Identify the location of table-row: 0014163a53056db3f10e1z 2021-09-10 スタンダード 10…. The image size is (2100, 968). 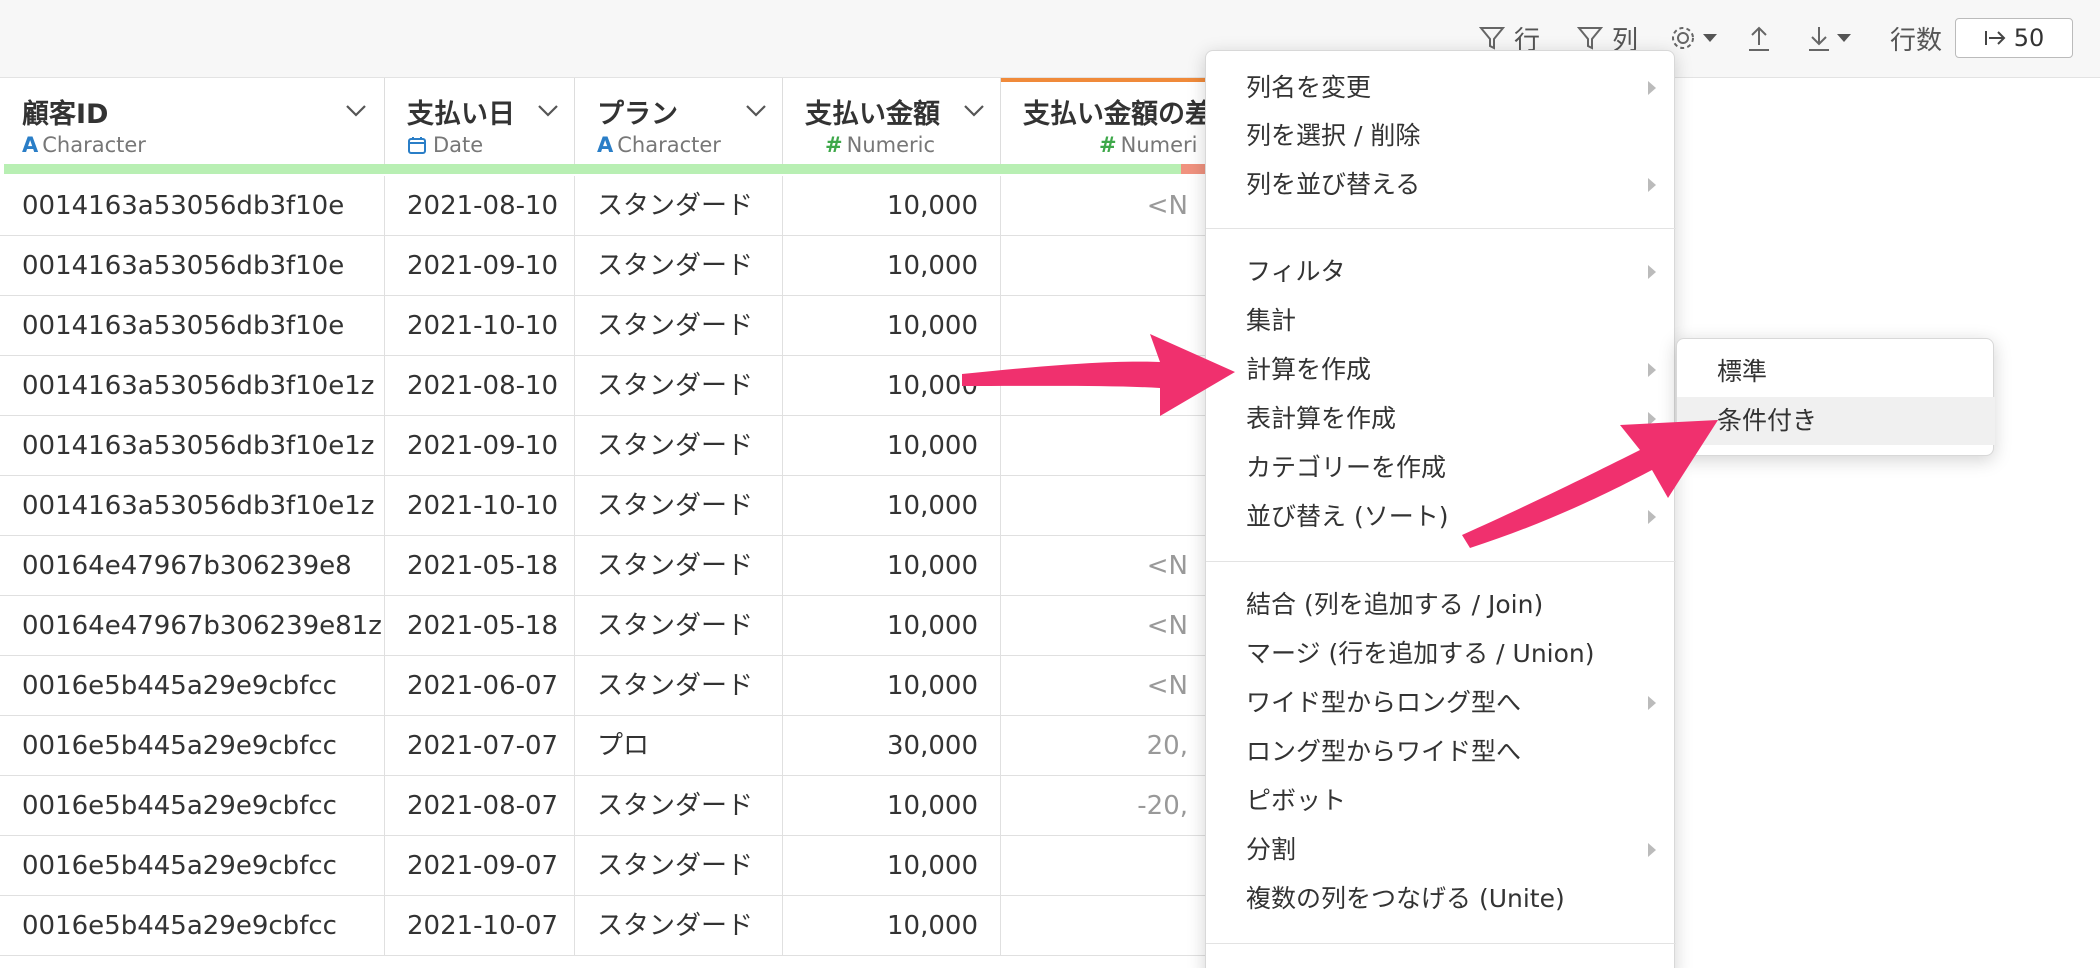
(650, 446).